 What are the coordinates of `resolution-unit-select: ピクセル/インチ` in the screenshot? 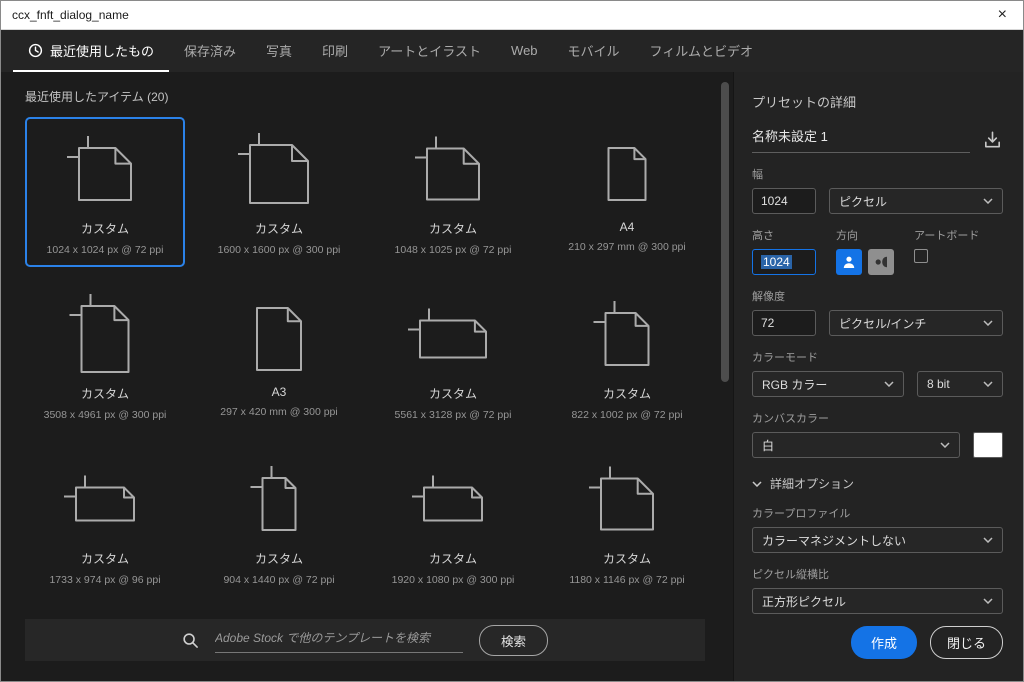 It's located at (916, 323).